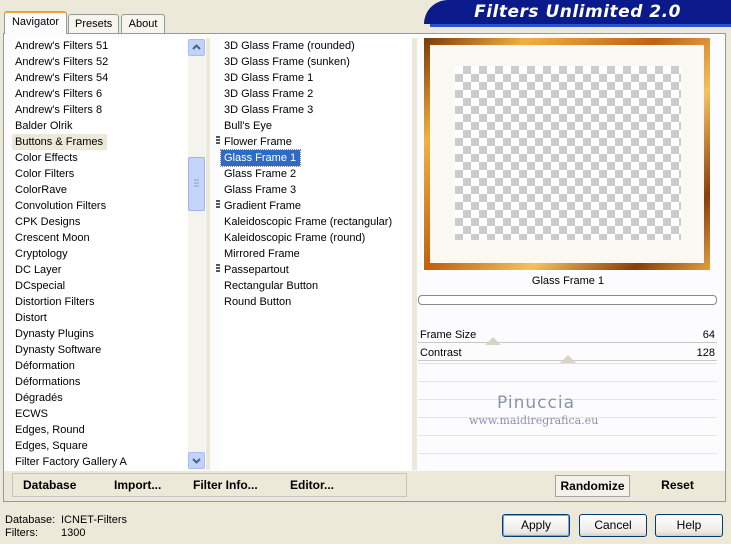 Image resolution: width=731 pixels, height=544 pixels. Describe the element at coordinates (100, 206) in the screenshot. I see `list-item: Convolution Filters` at that location.